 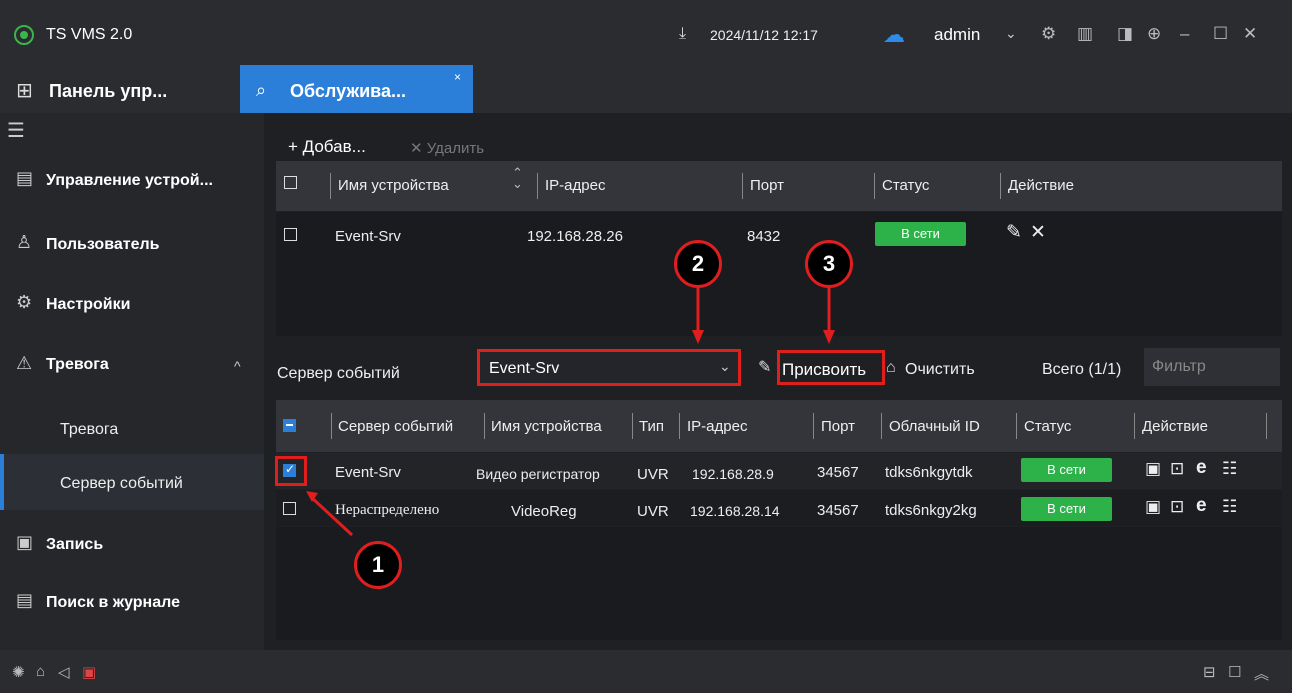 I want to click on status-bar, so click(x=646, y=671).